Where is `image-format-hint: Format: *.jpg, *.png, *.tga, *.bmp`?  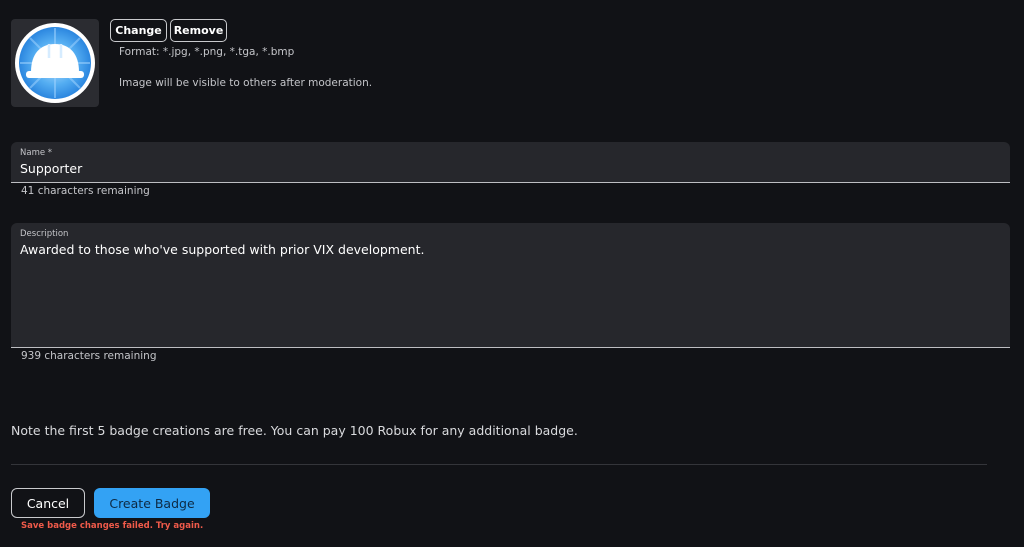
image-format-hint: Format: *.jpg, *.png, *.tga, *.bmp is located at coordinates (207, 52).